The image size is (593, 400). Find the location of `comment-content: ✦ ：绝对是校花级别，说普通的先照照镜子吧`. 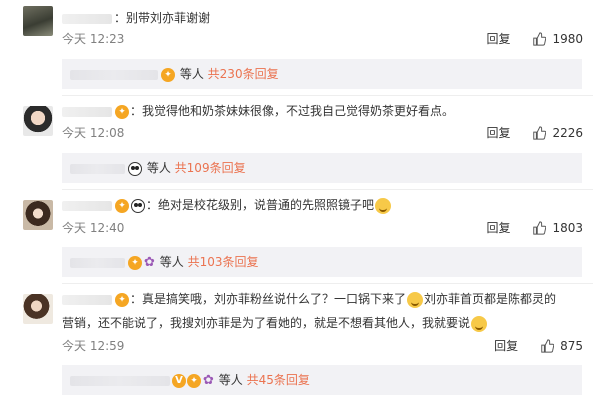

comment-content: ✦ ：绝对是校花级别，说普通的先照照镜子吧 is located at coordinates (227, 205).